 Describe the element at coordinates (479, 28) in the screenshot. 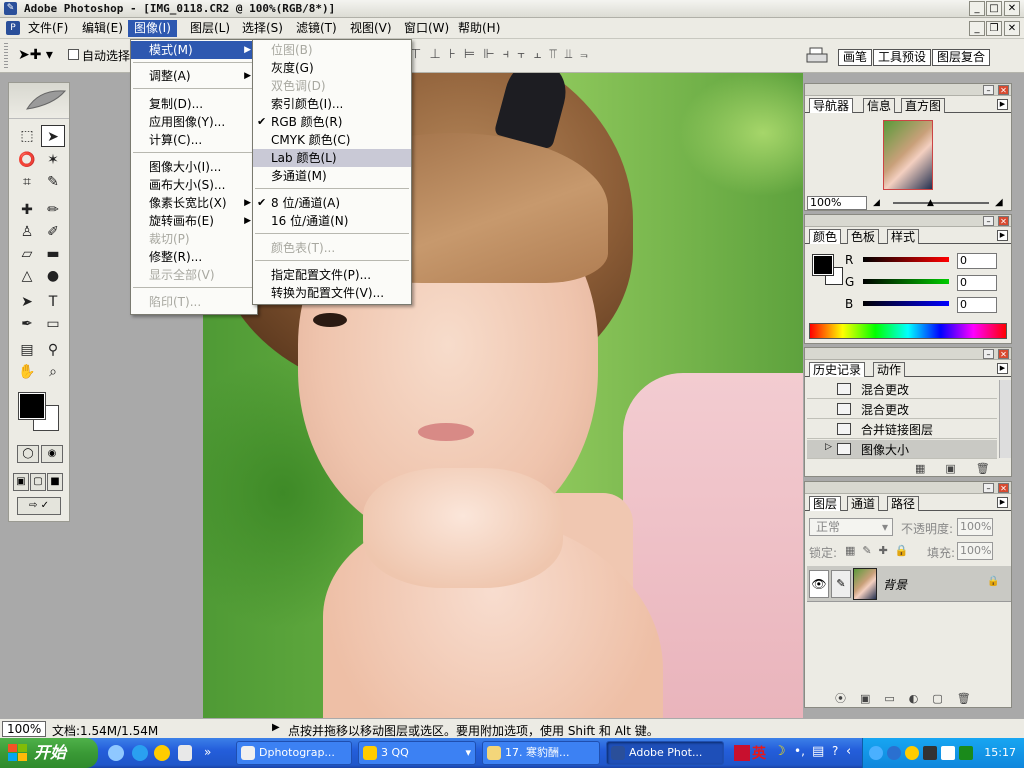

I see `menu-help: 帮助(H)` at that location.